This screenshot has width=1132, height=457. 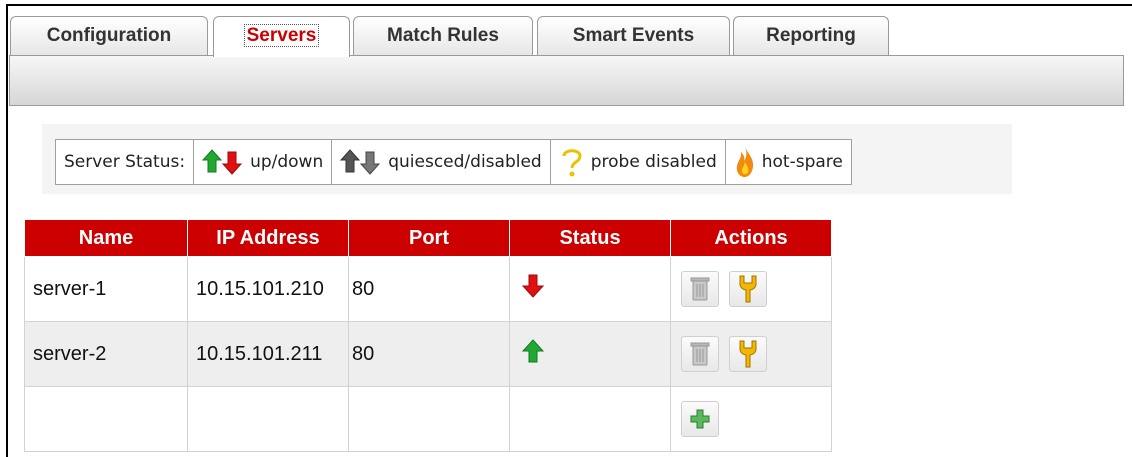 I want to click on table-header-row: Name IP Address Port Status Actions, so click(x=428, y=238).